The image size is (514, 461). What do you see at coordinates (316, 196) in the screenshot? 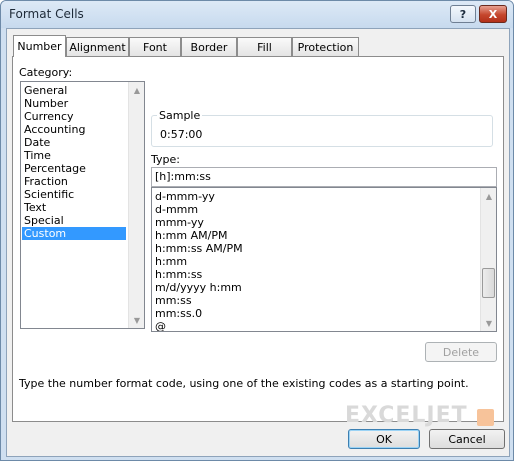
I see `type-item: d-mmm-yy` at bounding box center [316, 196].